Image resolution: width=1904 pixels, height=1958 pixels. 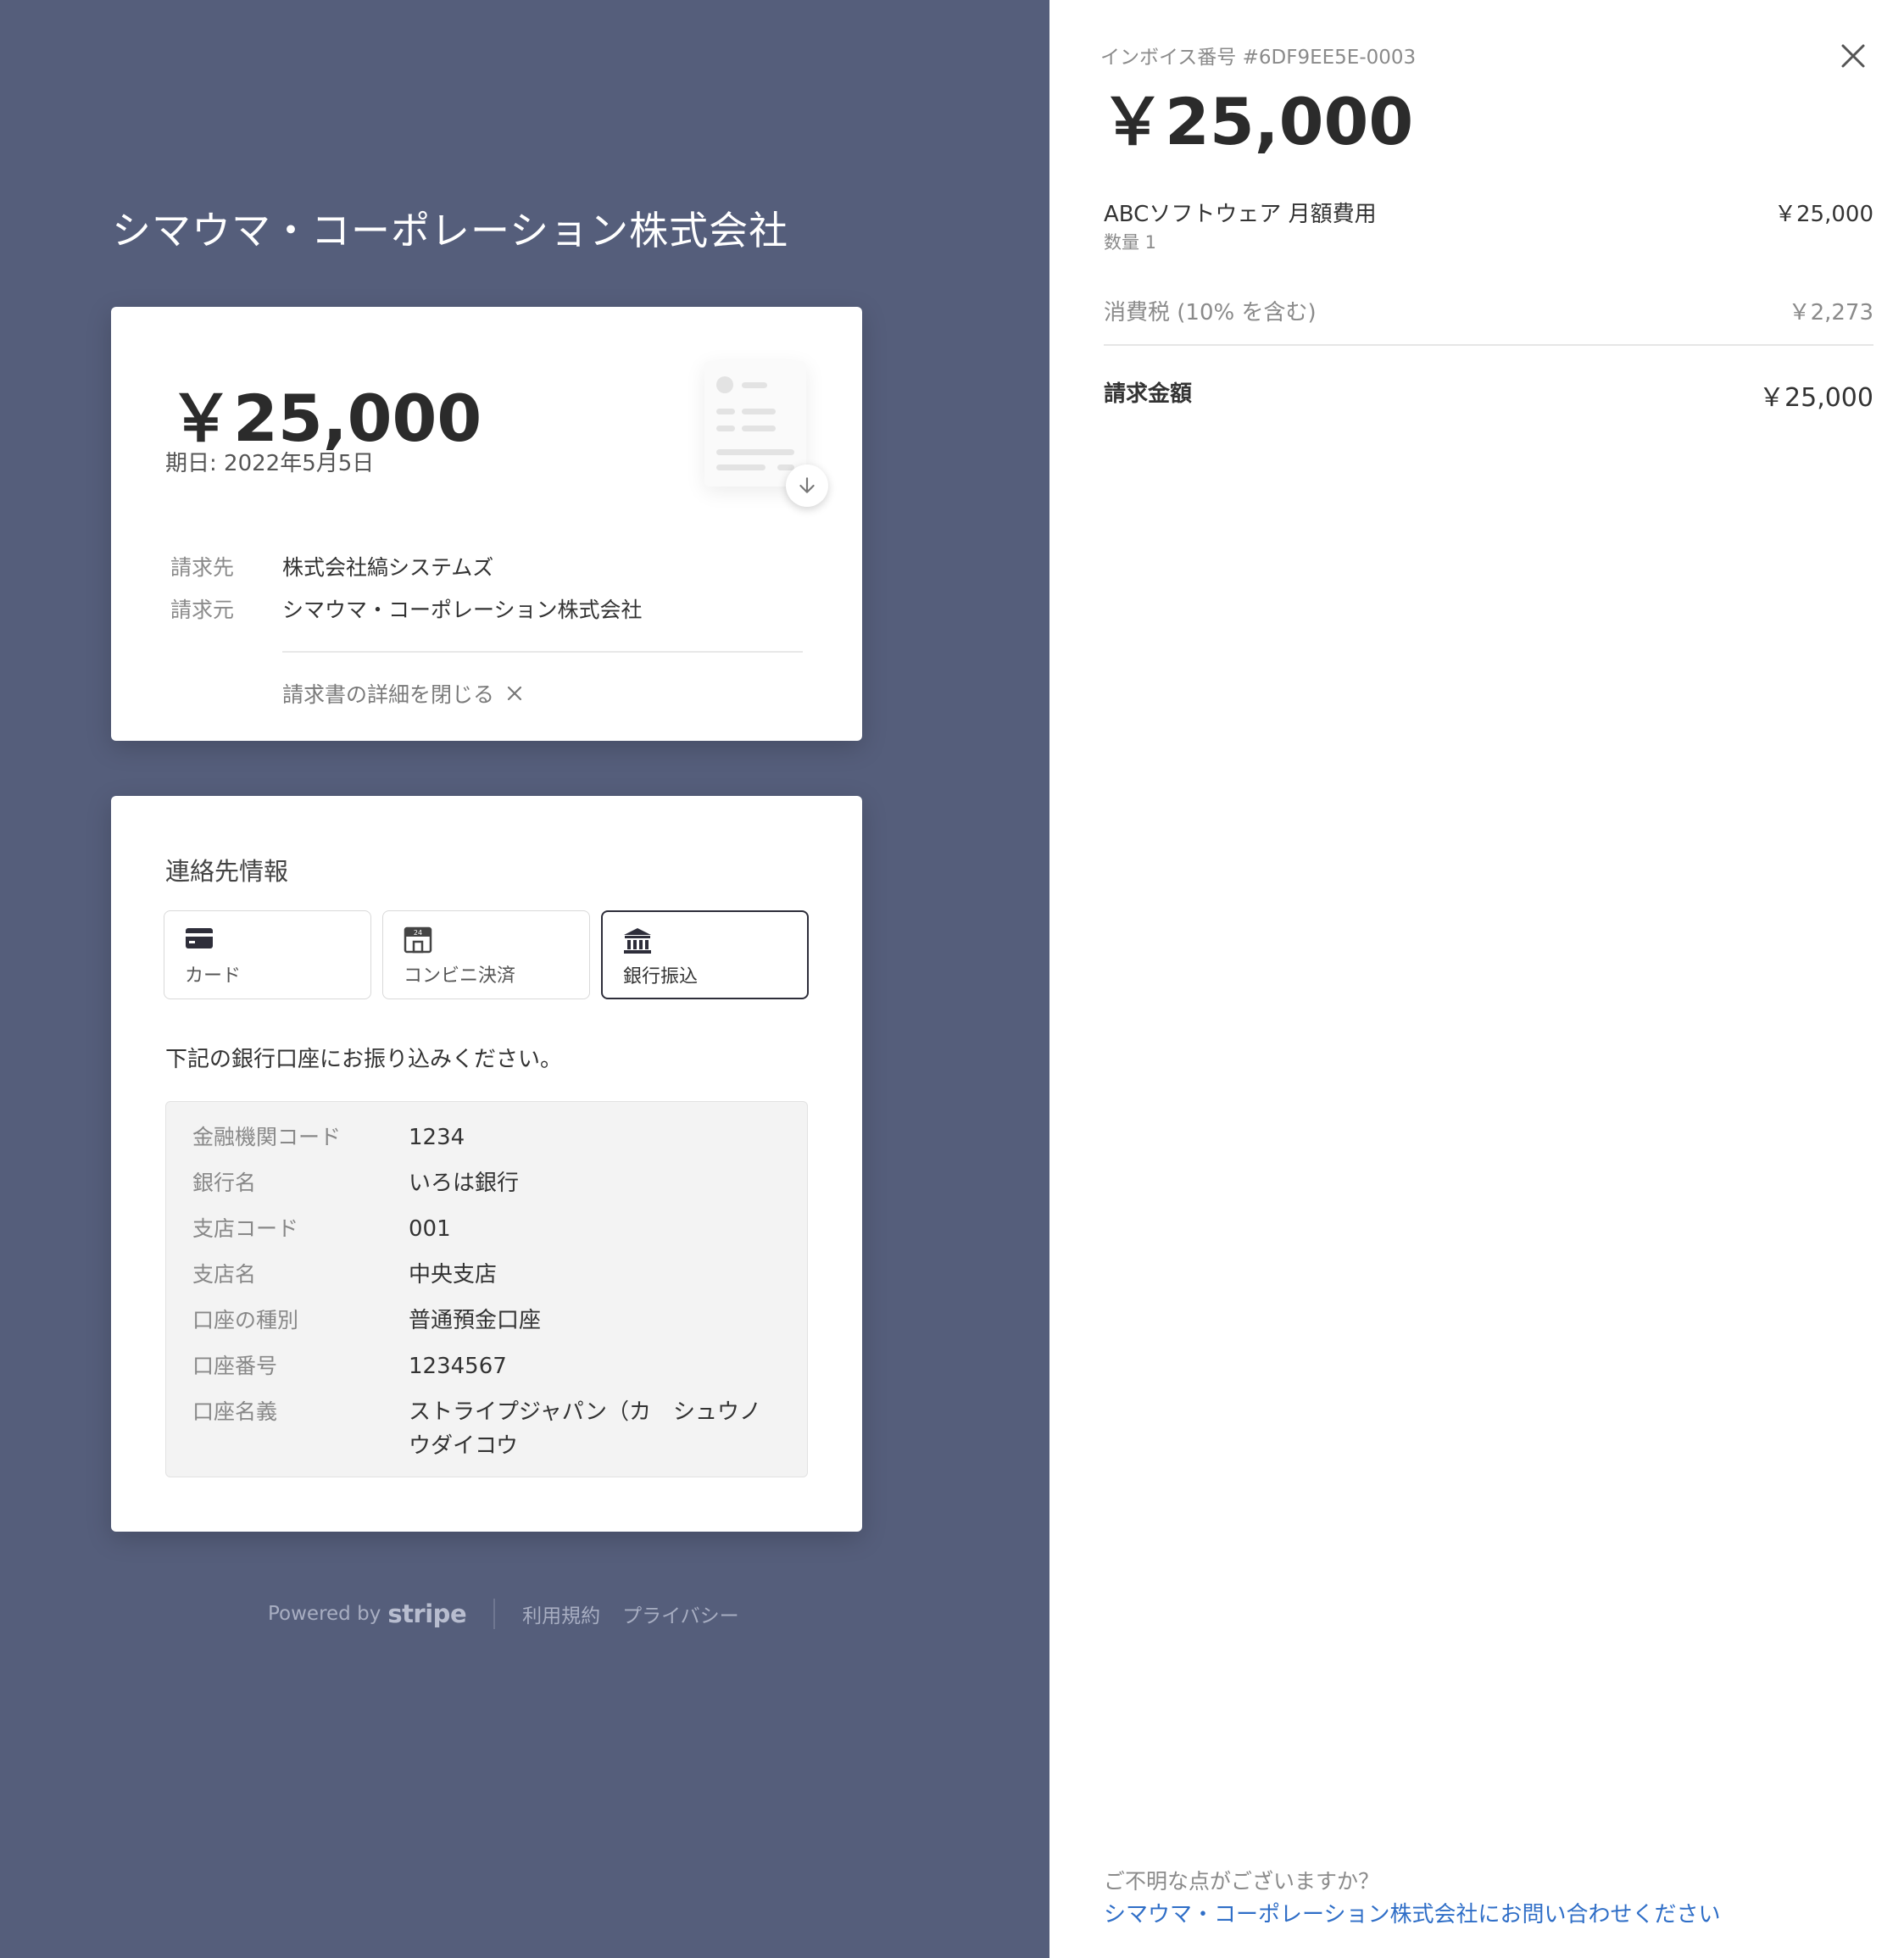 I want to click on bank-detail-label: 口座名義, so click(x=235, y=1411).